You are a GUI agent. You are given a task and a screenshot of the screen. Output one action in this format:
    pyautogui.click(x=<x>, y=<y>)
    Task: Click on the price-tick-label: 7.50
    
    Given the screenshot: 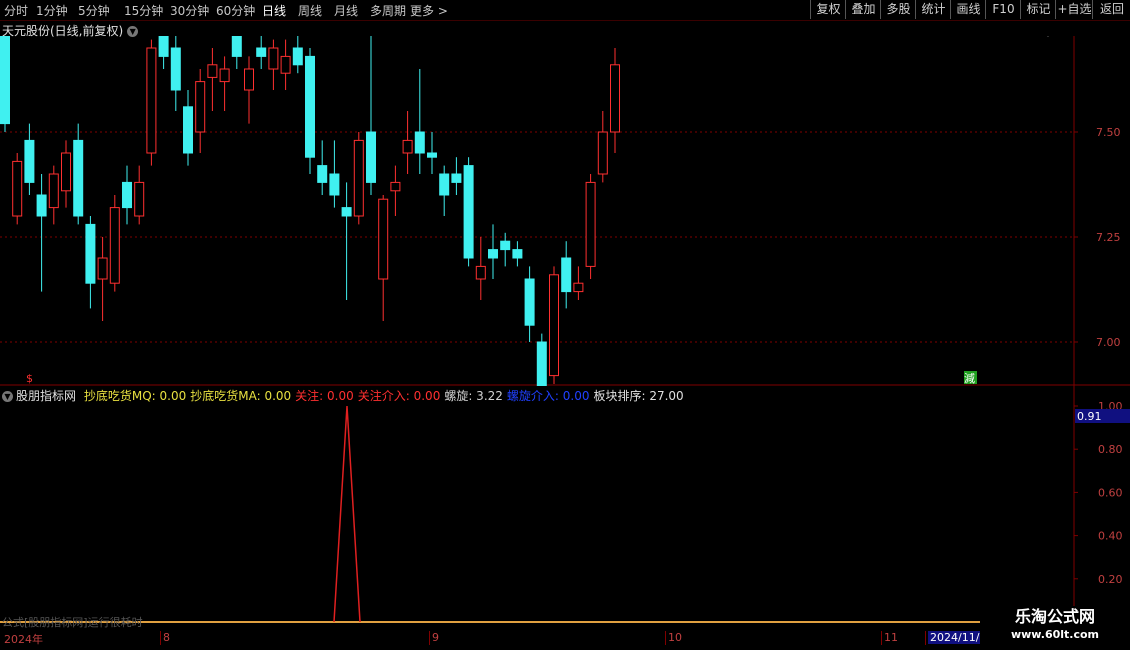 What is the action you would take?
    pyautogui.click(x=1108, y=132)
    